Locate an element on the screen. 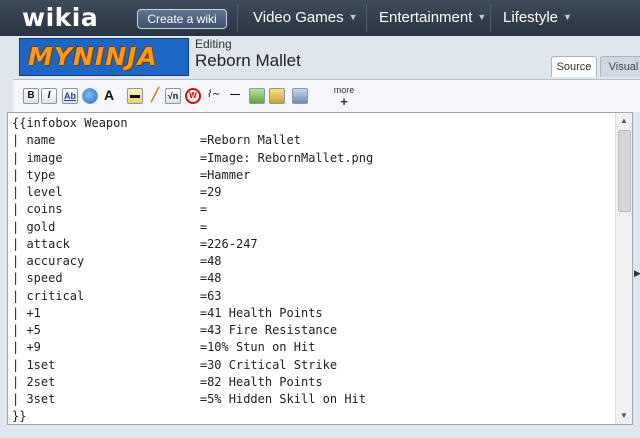 This screenshot has height=438, width=640. nav-lifestyle-label: Lifestyle is located at coordinates (531, 17).